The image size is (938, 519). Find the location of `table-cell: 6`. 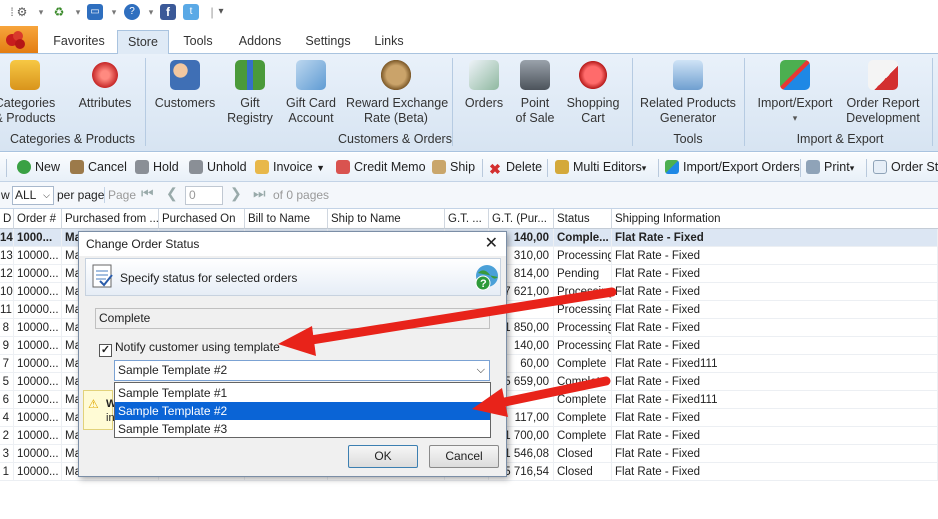

table-cell: 6 is located at coordinates (7, 400).